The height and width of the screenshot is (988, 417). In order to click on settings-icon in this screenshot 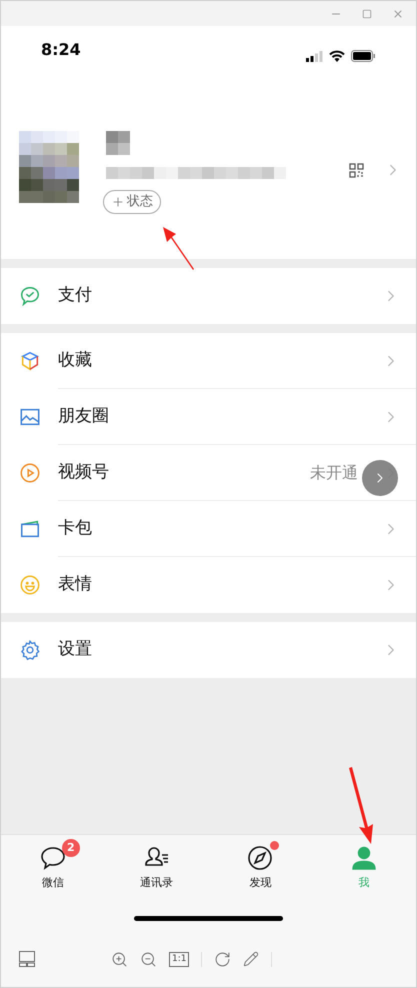, I will do `click(30, 650)`.